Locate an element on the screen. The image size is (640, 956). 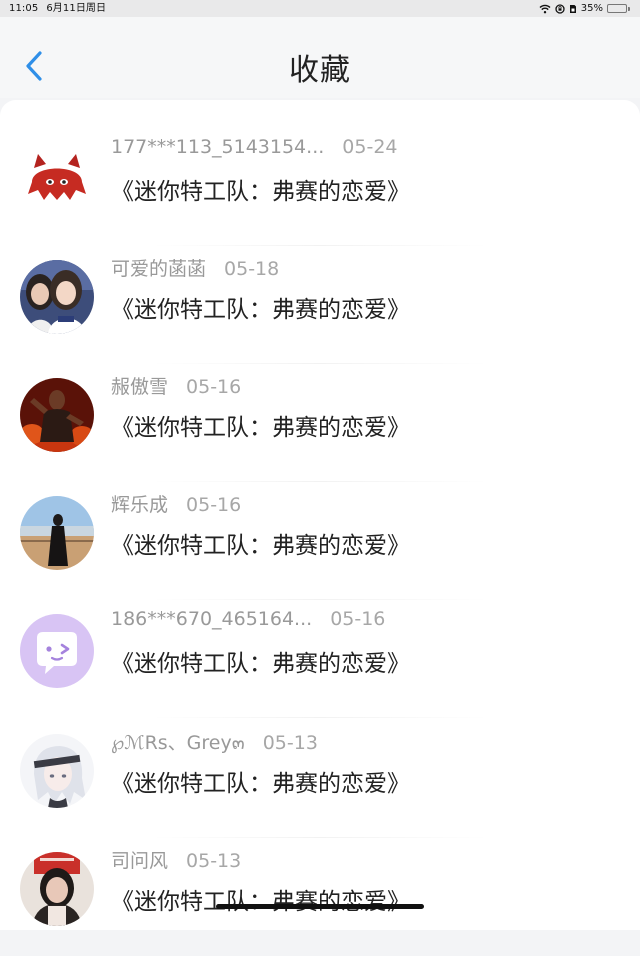
favorite-item: 186***670_465164... 05-16 《迷你特工队：弗赛的恋爱》 is located at coordinates (320, 659).